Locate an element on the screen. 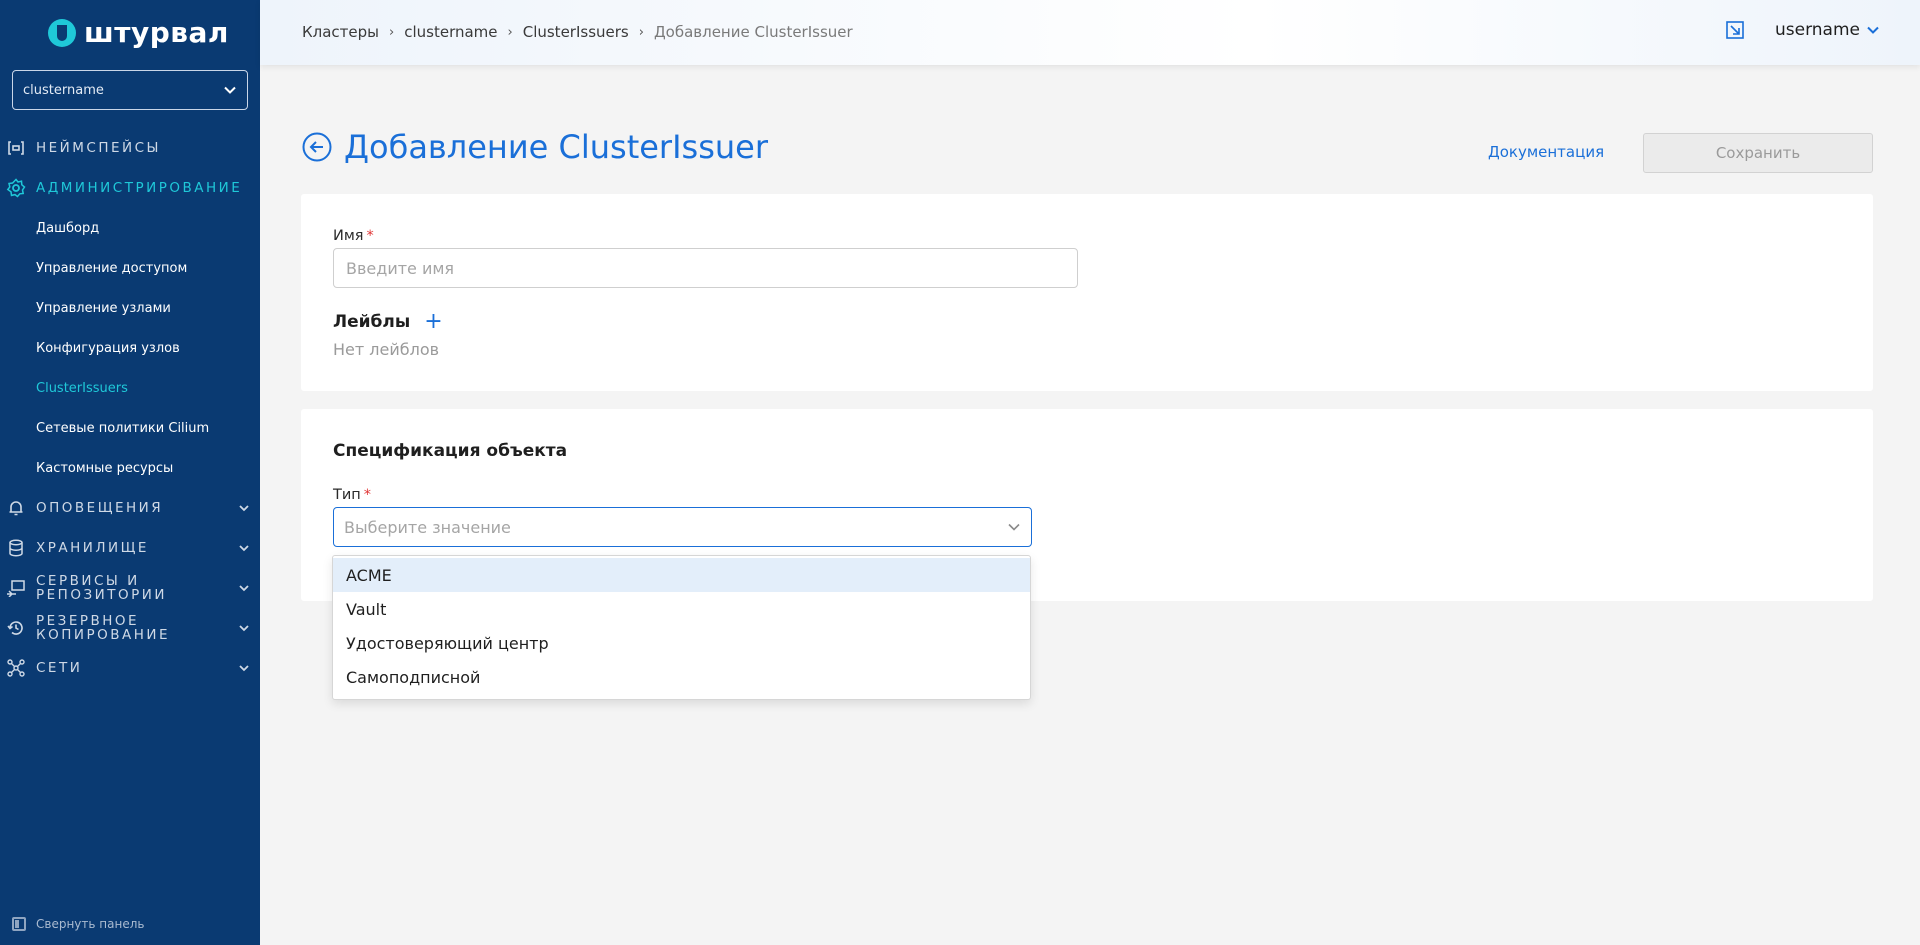 Image resolution: width=1920 pixels, height=945 pixels. collapse-panel-button: Свернуть панель is located at coordinates (78, 924).